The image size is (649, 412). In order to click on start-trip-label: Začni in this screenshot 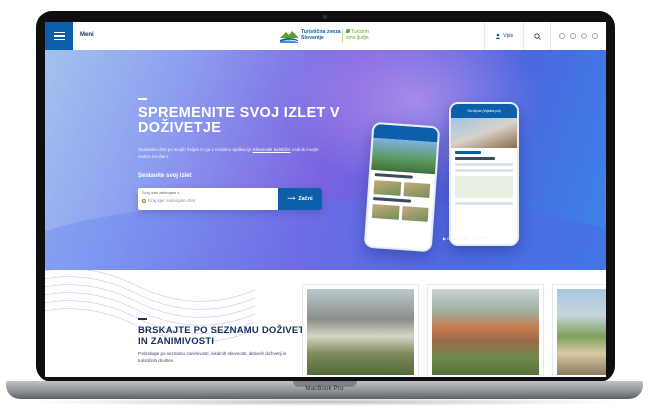, I will do `click(305, 199)`.